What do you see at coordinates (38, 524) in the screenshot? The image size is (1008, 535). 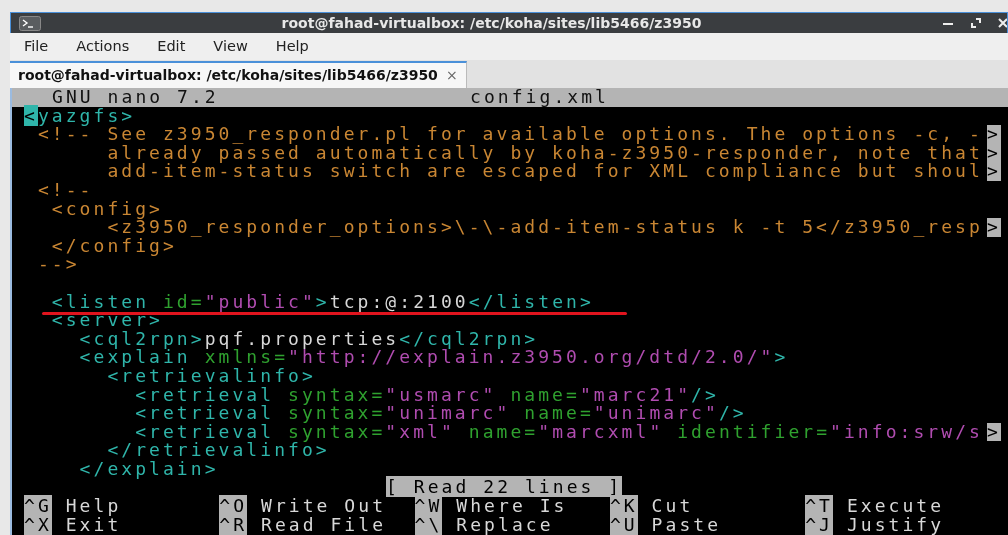 I see `shortcut-key: ^X` at bounding box center [38, 524].